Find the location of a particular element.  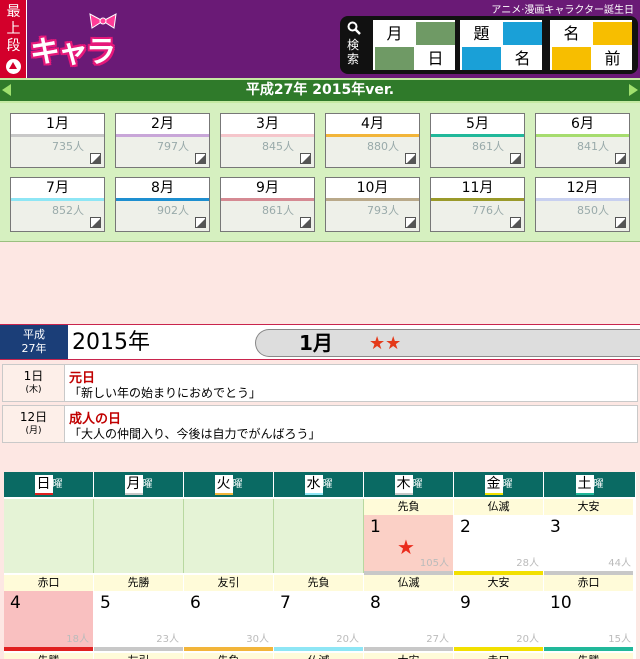

day-cell: 先負 1 105人 ★ is located at coordinates (409, 537).